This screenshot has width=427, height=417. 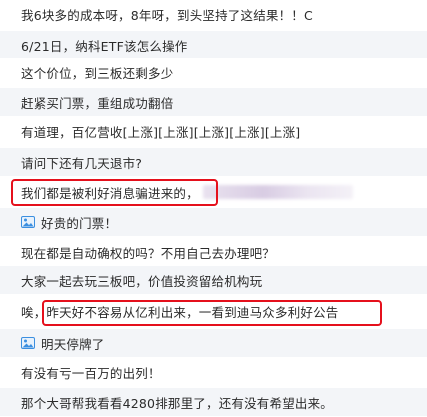 What do you see at coordinates (213, 162) in the screenshot?
I see `comment-row: 请问下还有几天退市?` at bounding box center [213, 162].